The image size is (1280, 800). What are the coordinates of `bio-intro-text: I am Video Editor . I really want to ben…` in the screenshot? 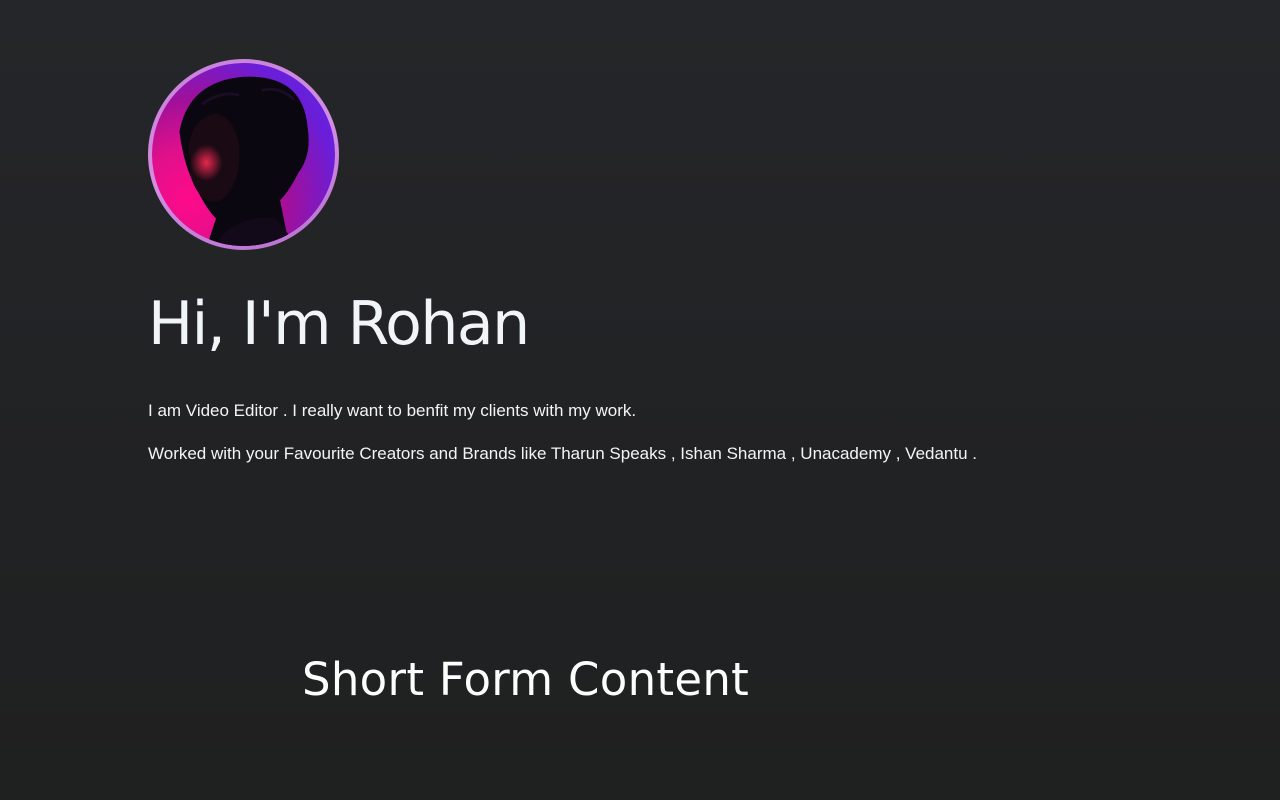 It's located at (392, 410).